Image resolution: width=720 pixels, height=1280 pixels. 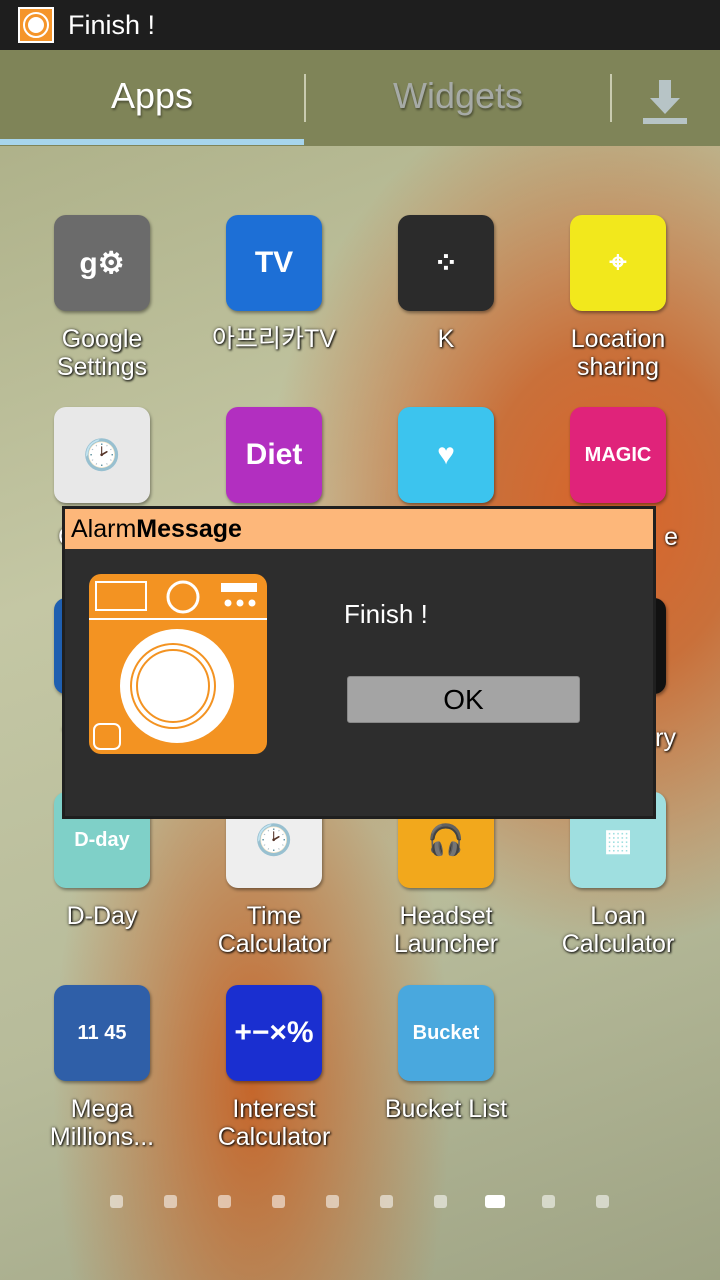 What do you see at coordinates (446, 263) in the screenshot?
I see `app-icon: ⁘` at bounding box center [446, 263].